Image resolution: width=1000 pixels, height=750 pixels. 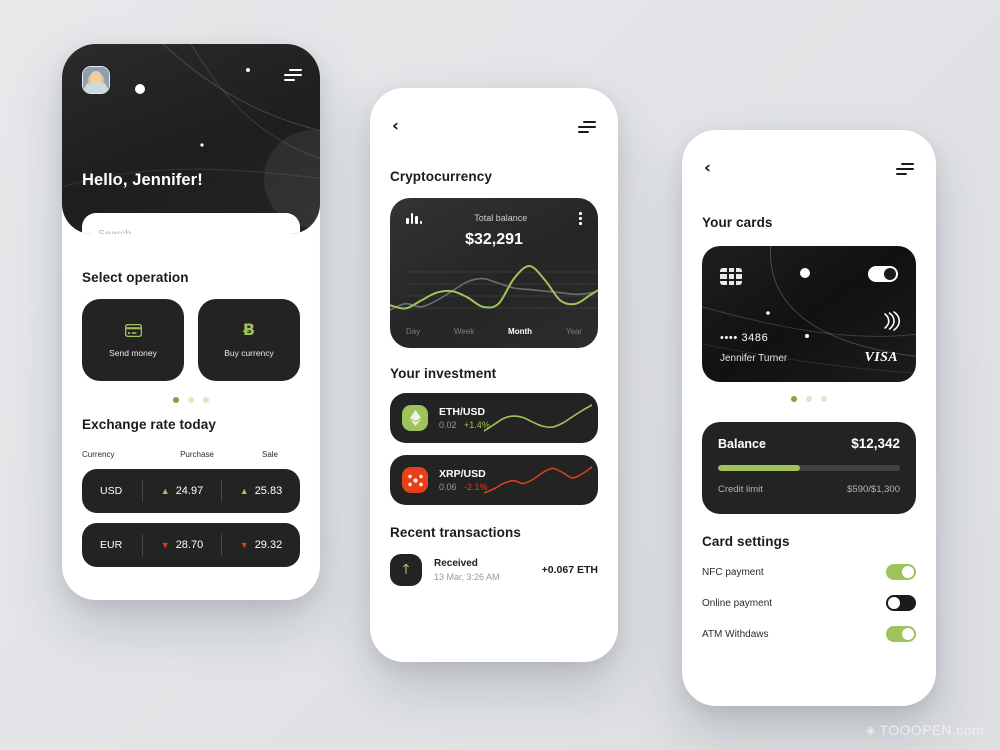 What do you see at coordinates (191, 454) in the screenshot?
I see `exchange-table-header: Currency Purchase Sale` at bounding box center [191, 454].